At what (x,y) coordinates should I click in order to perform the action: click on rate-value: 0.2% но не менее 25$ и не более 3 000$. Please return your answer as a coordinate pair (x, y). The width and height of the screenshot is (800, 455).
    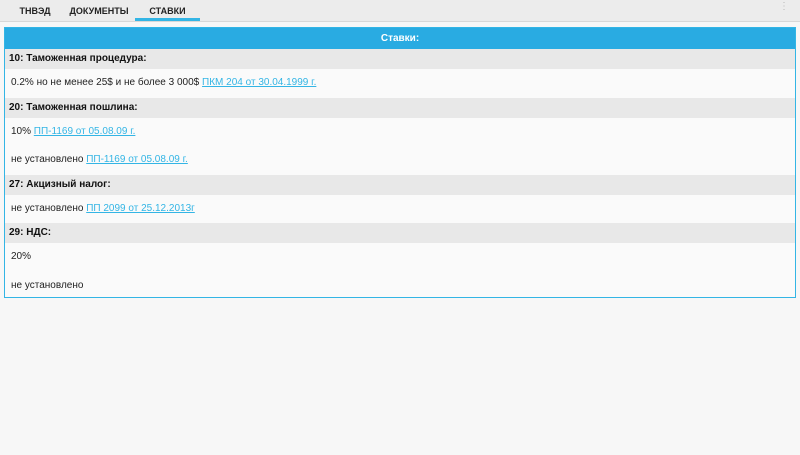
    Looking at the image, I should click on (105, 82).